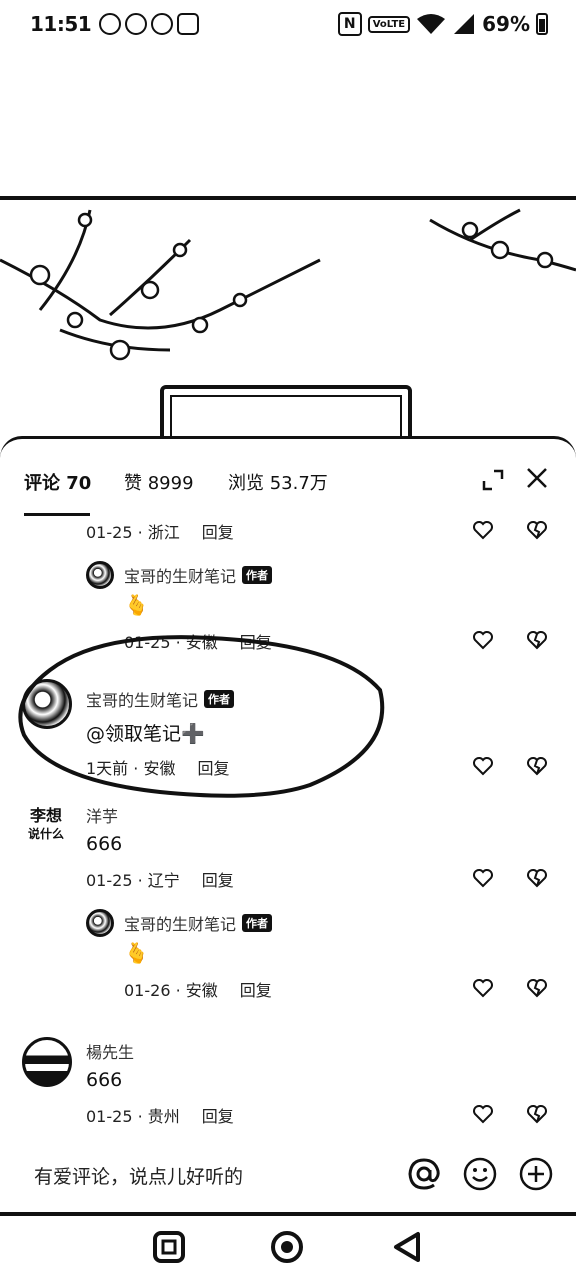 Image resolution: width=576 pixels, height=1280 pixels. I want to click on avatar-sublabel: 说什么, so click(45, 834).